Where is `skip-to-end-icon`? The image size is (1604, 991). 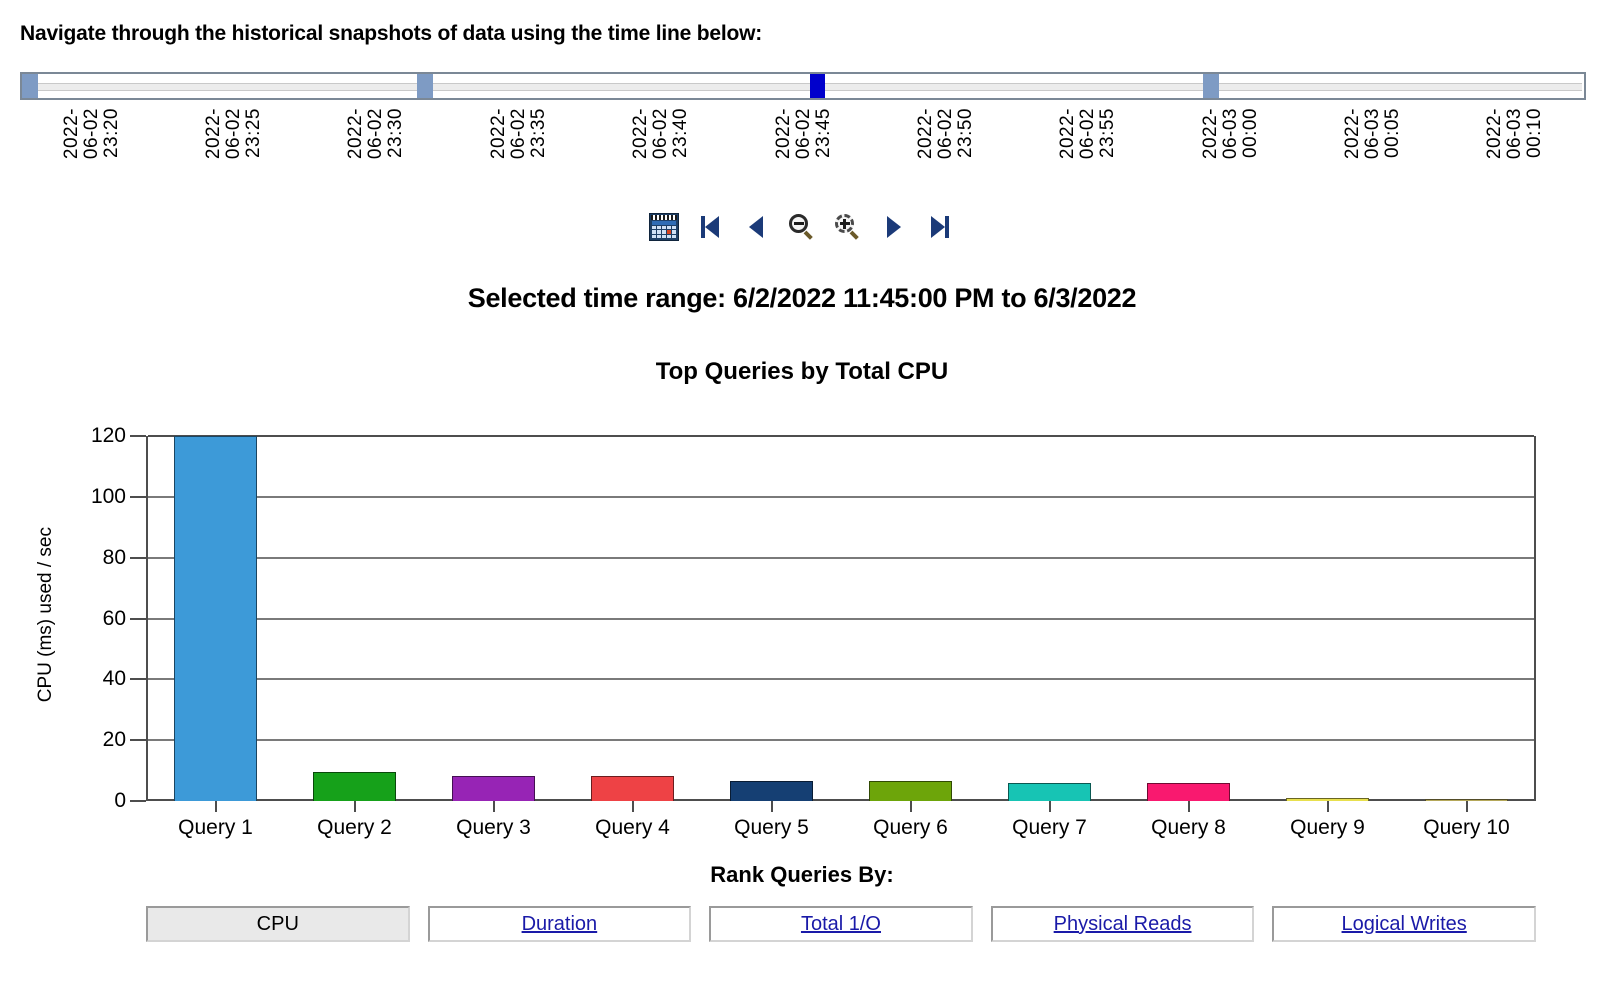 skip-to-end-icon is located at coordinates (940, 227).